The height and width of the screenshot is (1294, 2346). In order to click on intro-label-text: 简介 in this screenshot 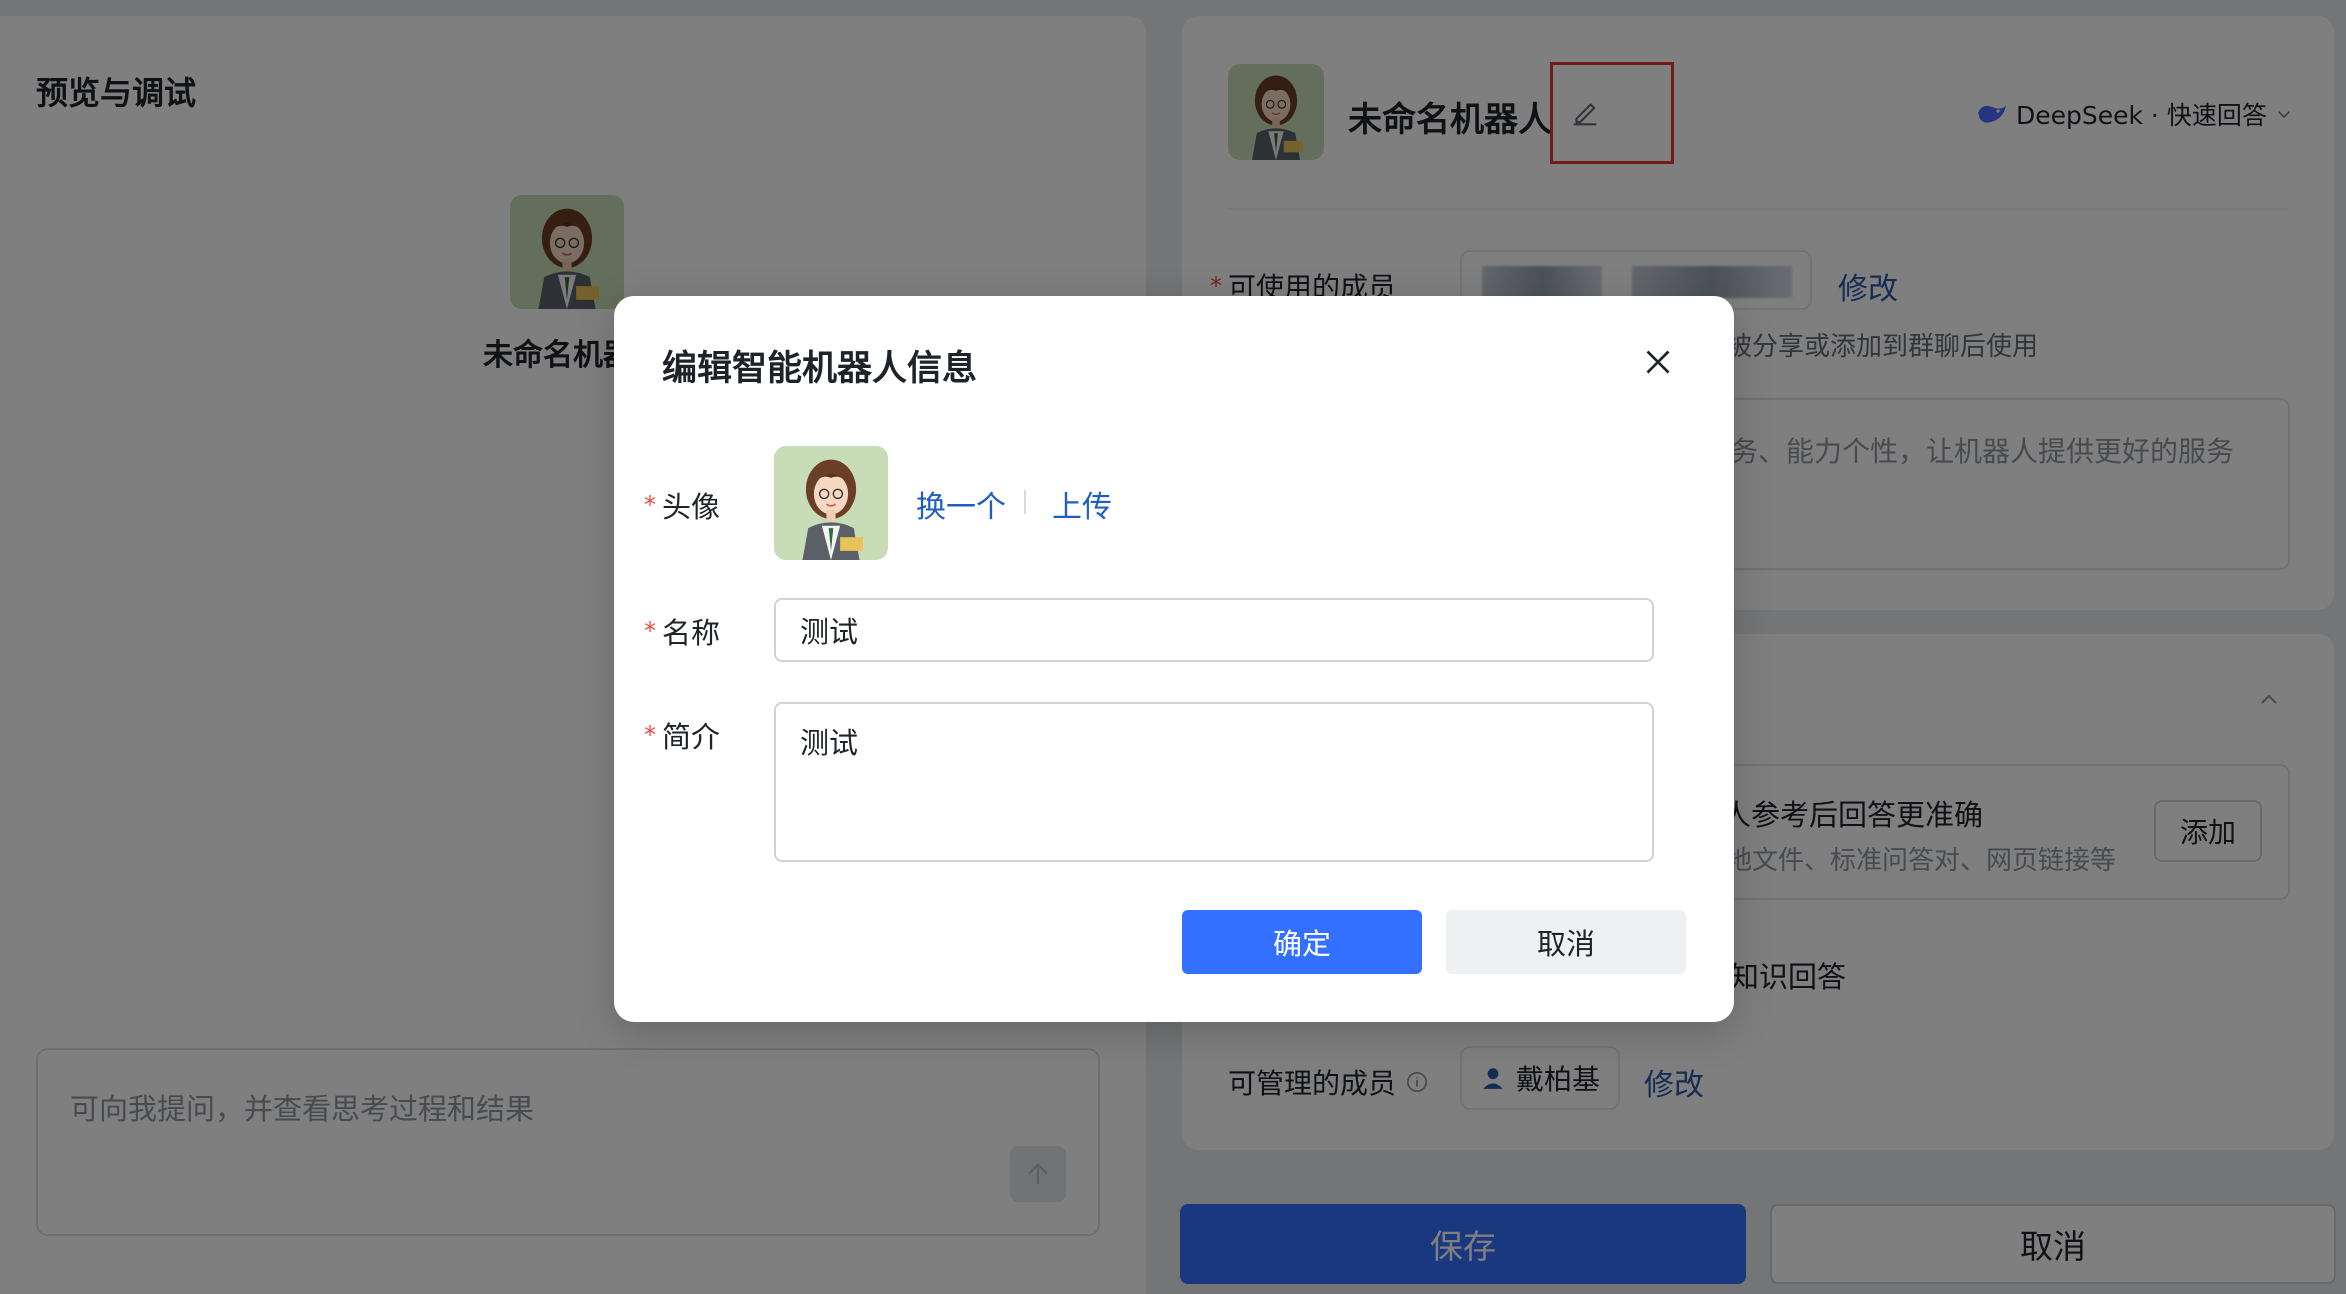, I will do `click(691, 737)`.